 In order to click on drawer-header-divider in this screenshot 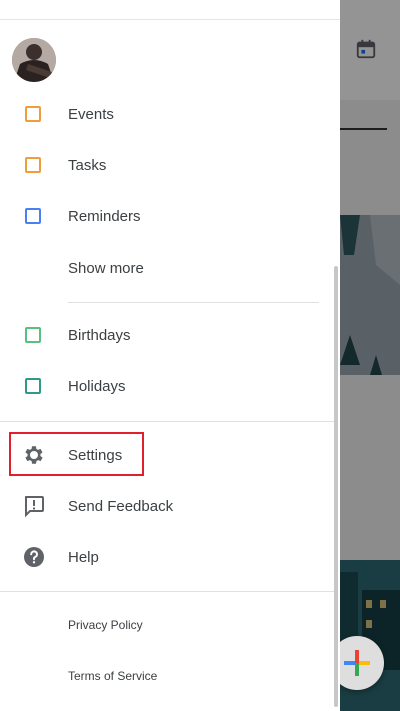, I will do `click(170, 19)`.